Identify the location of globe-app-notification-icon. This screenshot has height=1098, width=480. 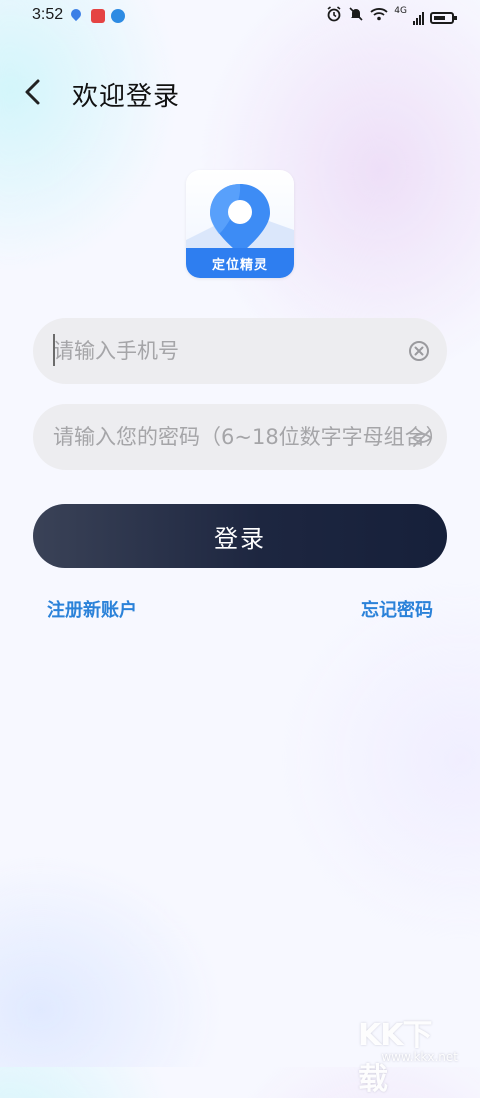
(118, 16).